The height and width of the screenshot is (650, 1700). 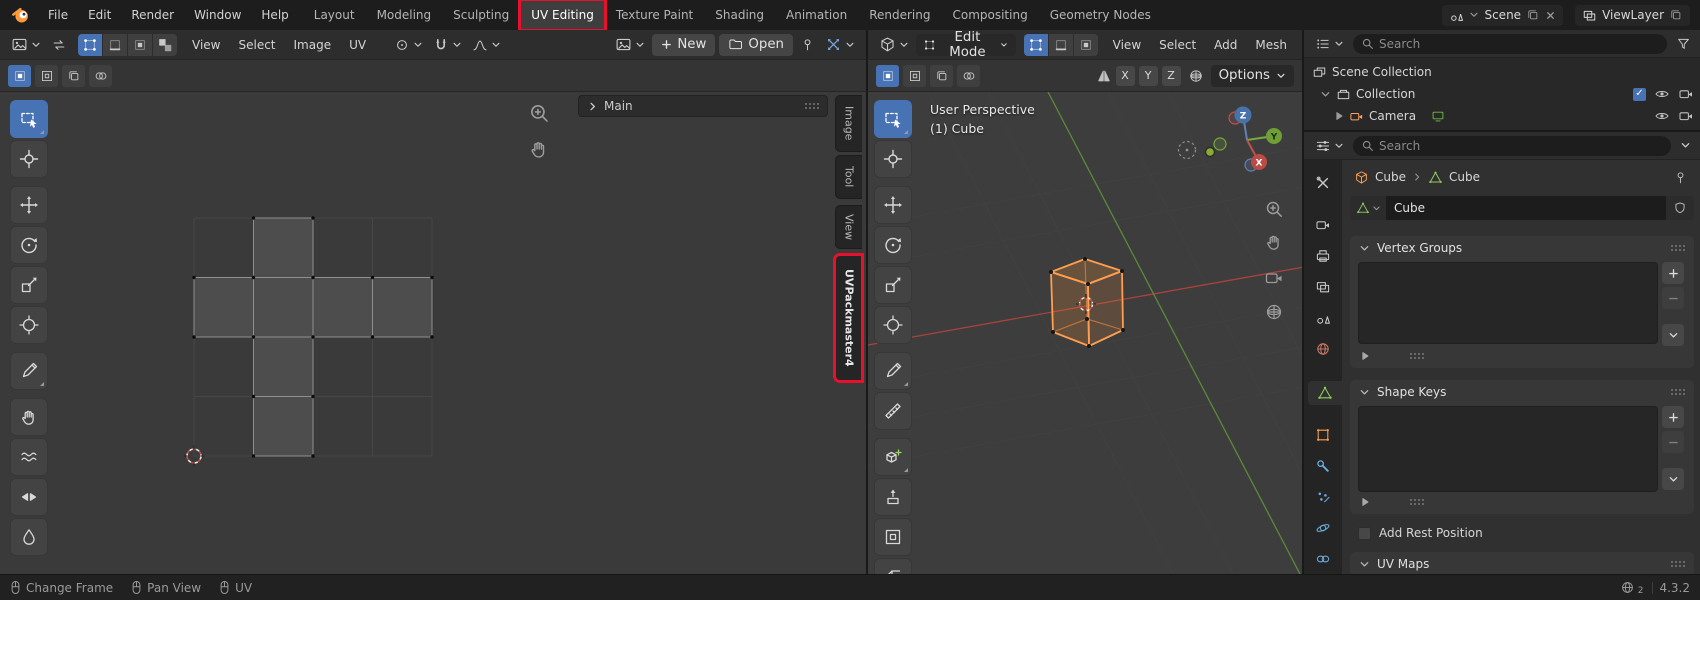 I want to click on tool-inset-faces, so click(x=893, y=537).